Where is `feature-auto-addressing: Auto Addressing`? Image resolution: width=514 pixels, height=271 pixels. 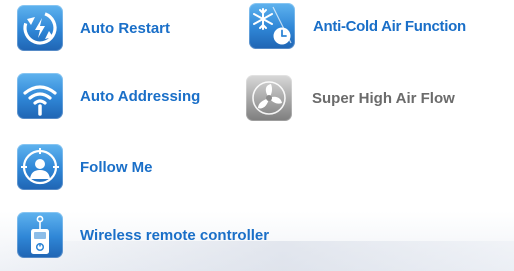
feature-auto-addressing: Auto Addressing is located at coordinates (108, 96).